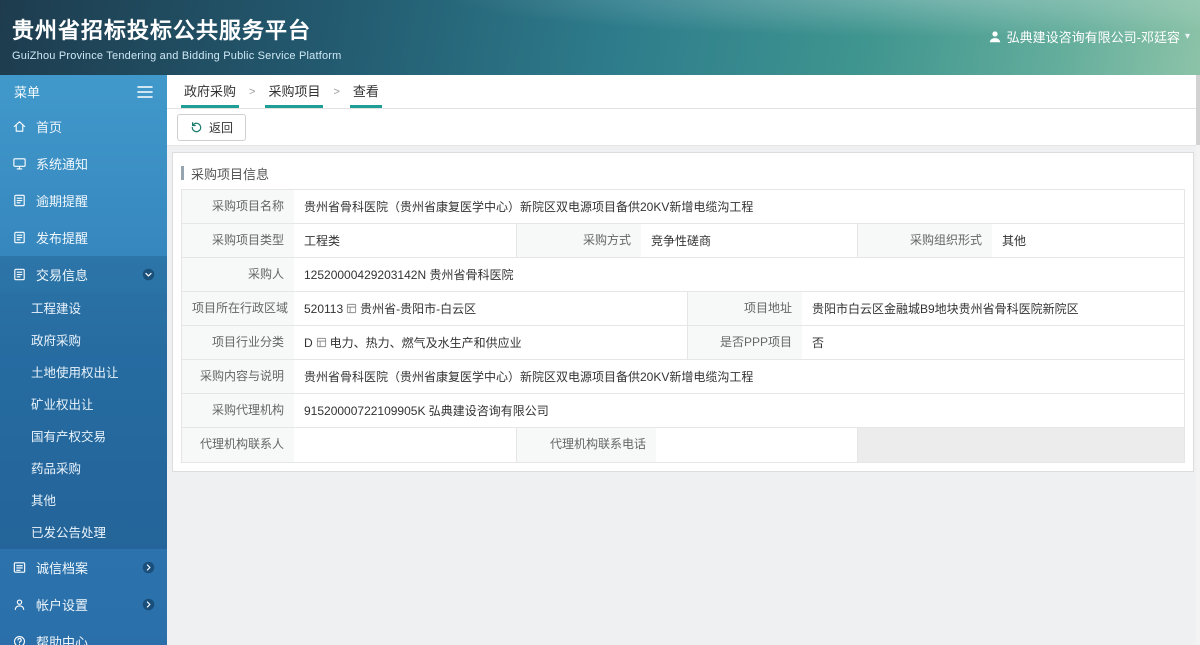  I want to click on submenu-item-state-property: 国有产权交易, so click(83, 437).